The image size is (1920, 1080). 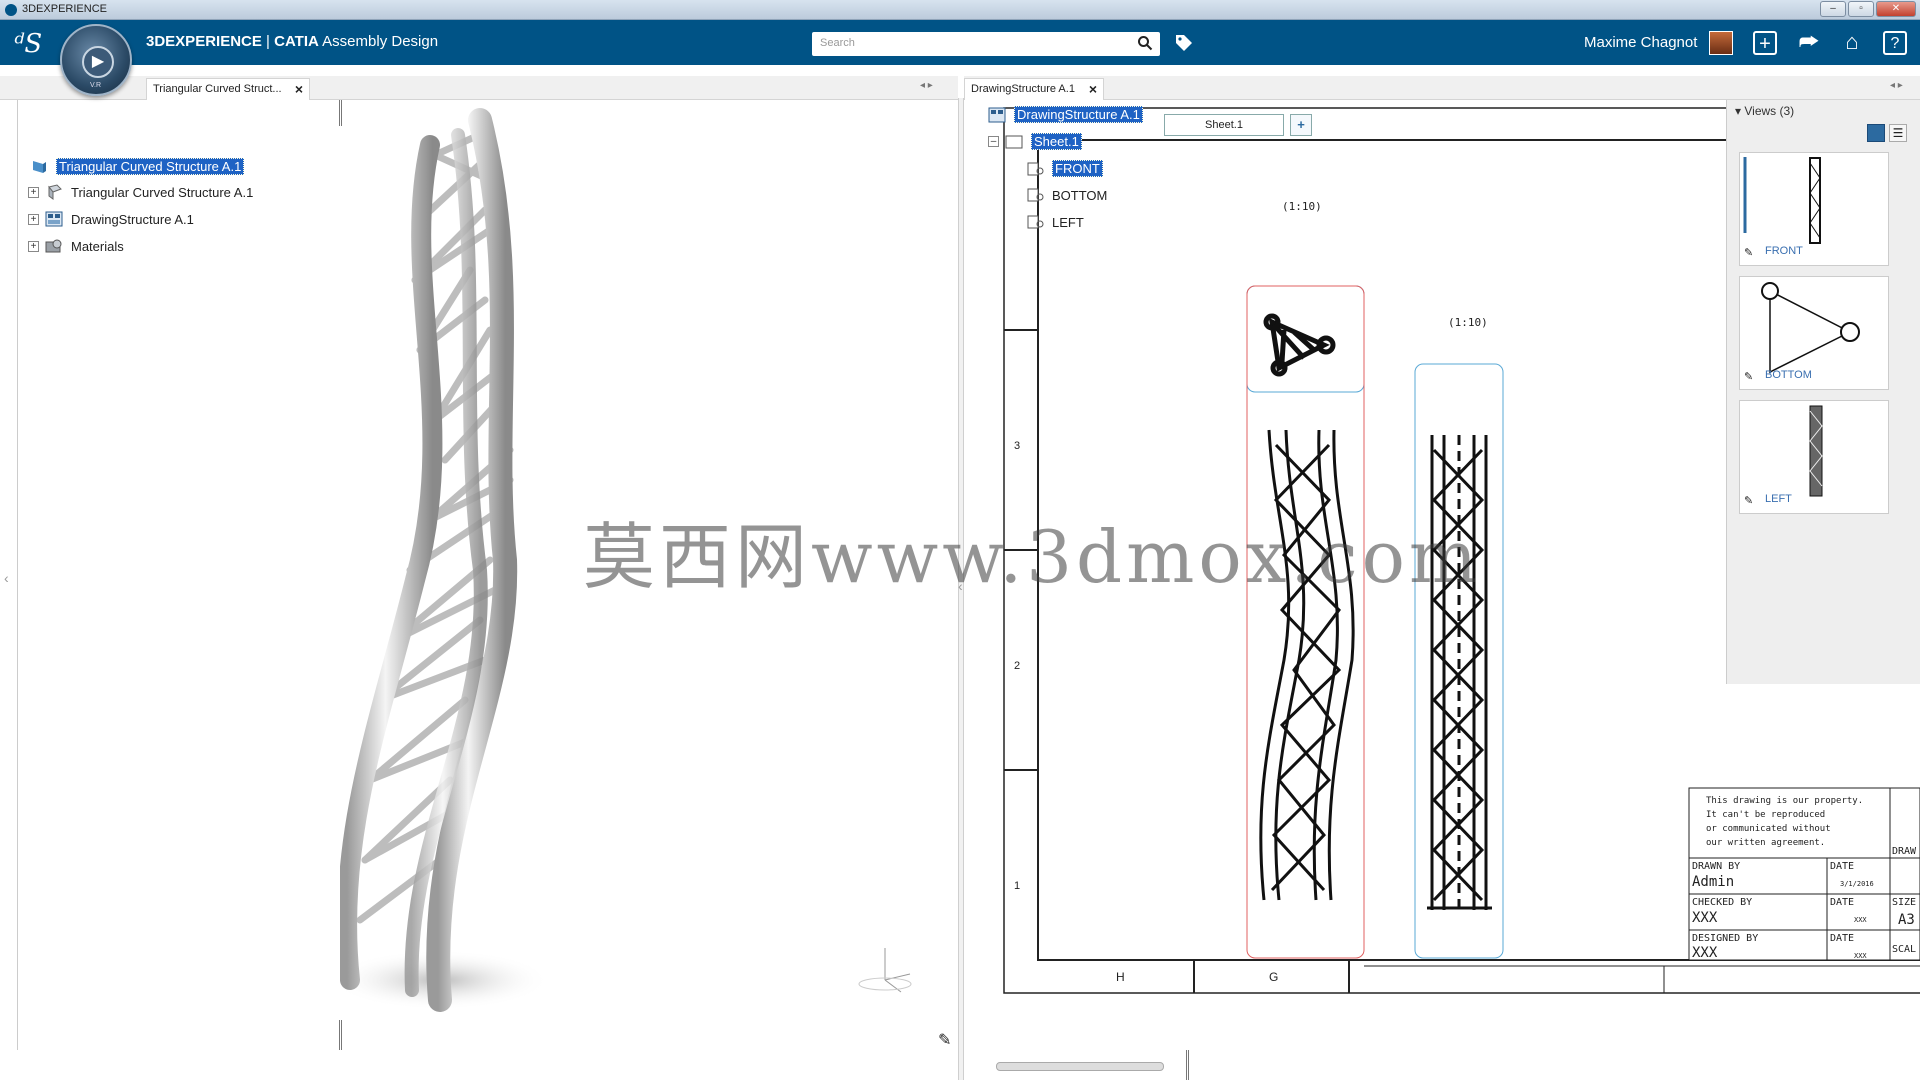 I want to click on view-thumb-label: LEFT, so click(x=1778, y=499).